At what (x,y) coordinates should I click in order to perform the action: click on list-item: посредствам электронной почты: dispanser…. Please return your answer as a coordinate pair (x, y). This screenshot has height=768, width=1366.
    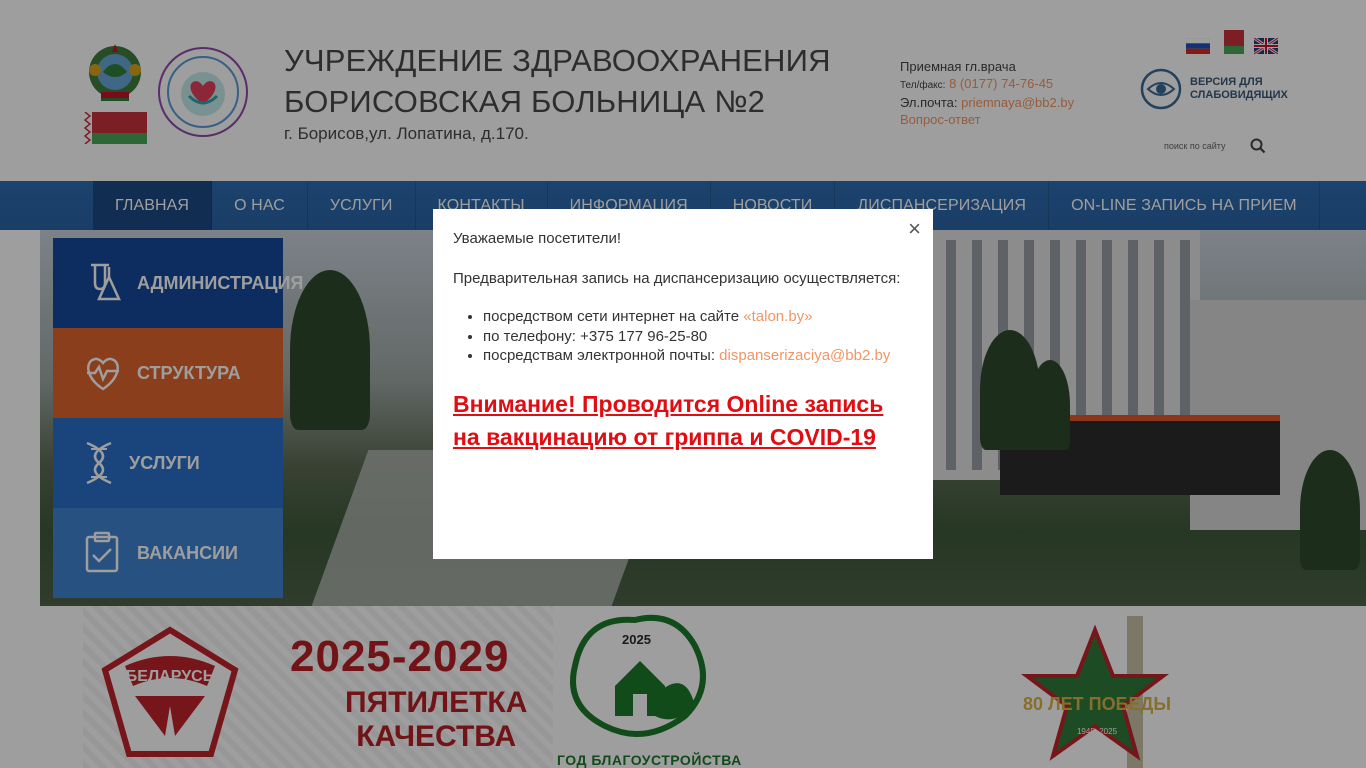
    Looking at the image, I should click on (698, 356).